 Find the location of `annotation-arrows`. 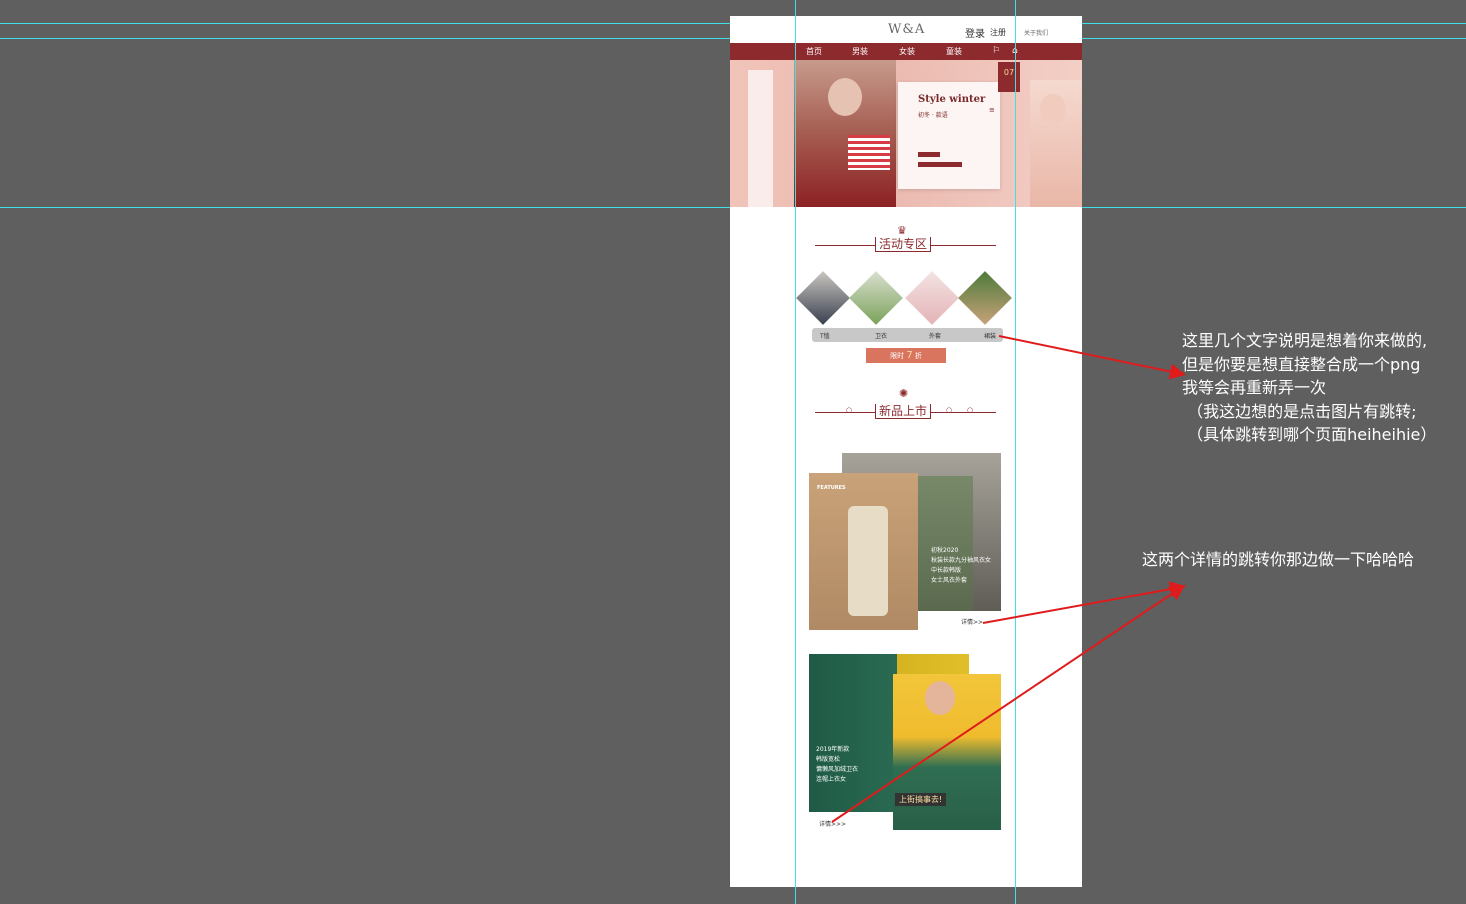

annotation-arrows is located at coordinates (1008, 579).